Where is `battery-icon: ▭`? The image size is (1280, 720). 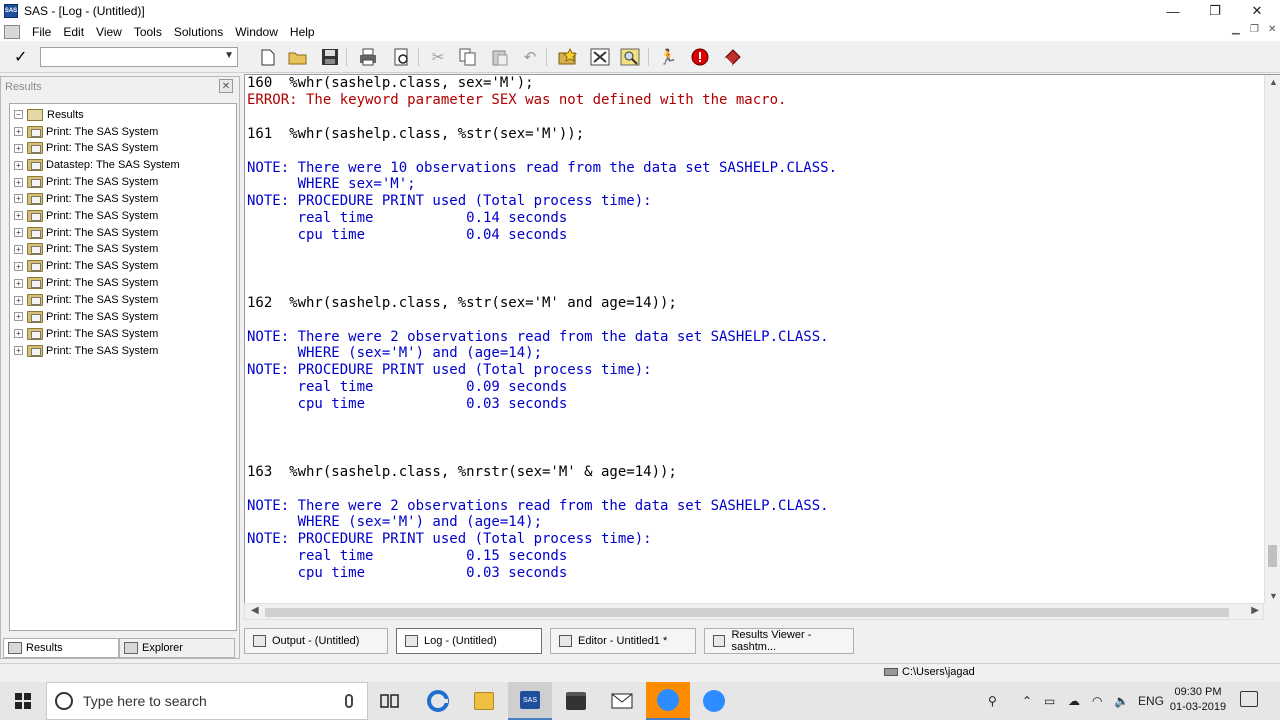 battery-icon: ▭ is located at coordinates (1049, 701).